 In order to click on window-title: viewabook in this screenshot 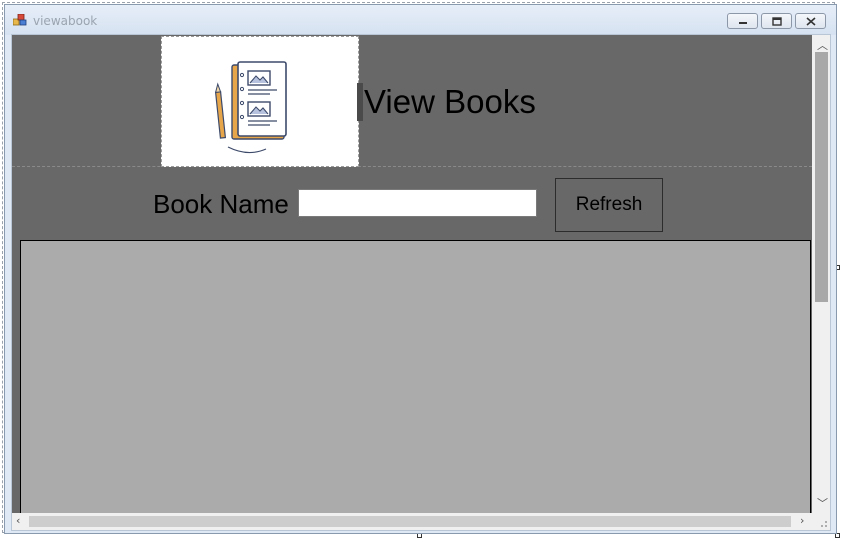, I will do `click(65, 21)`.